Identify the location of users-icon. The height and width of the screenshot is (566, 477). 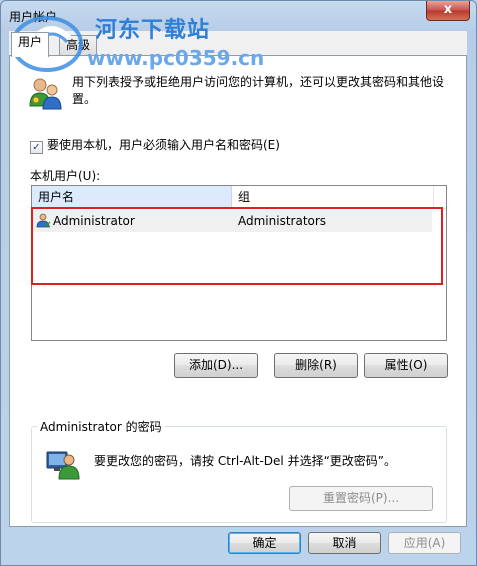
(45, 94).